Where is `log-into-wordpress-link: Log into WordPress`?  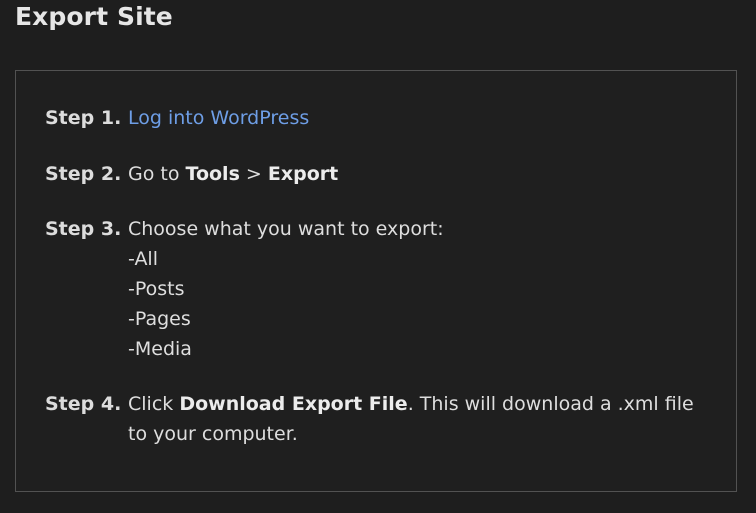 log-into-wordpress-link: Log into WordPress is located at coordinates (218, 118).